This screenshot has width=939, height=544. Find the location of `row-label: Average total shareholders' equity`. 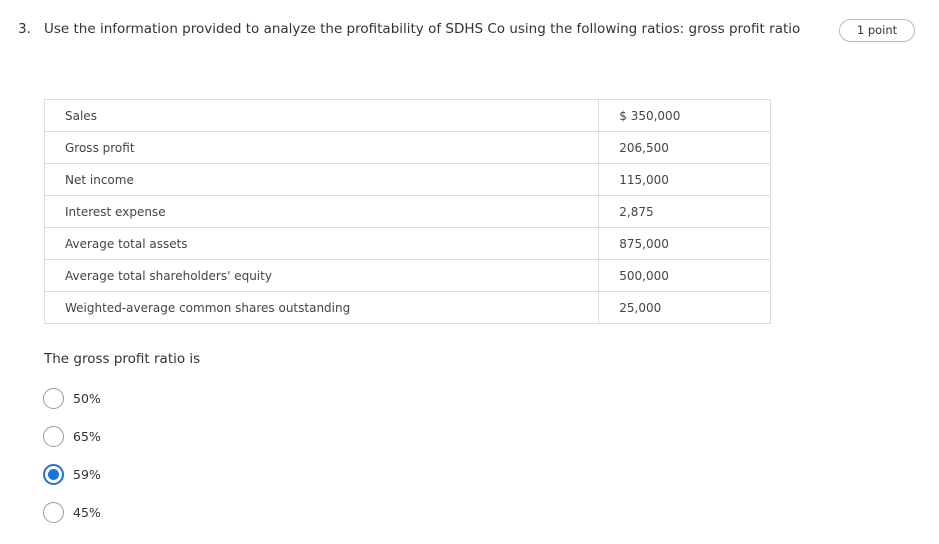

row-label: Average total shareholders' equity is located at coordinates (321, 275).